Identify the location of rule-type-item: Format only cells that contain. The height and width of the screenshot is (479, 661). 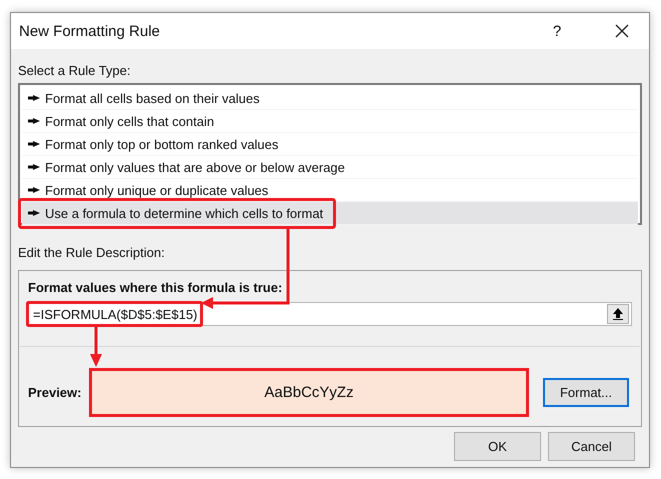
(330, 121).